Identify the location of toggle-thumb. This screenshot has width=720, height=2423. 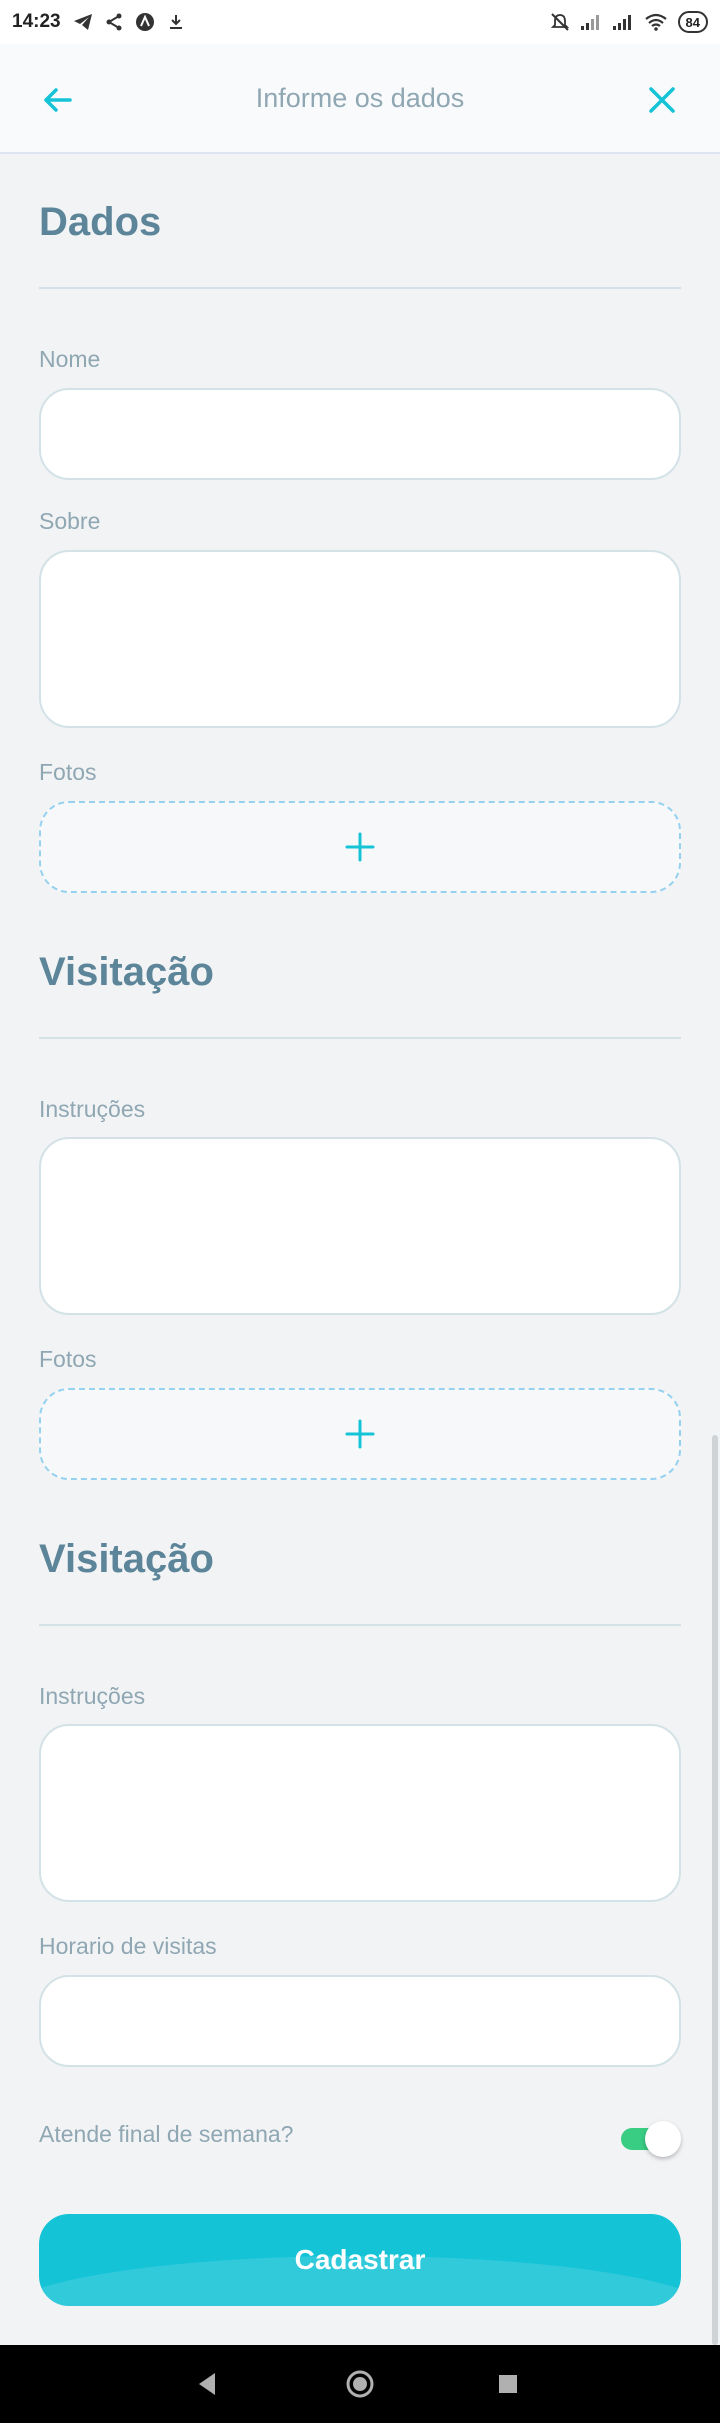
(663, 2139).